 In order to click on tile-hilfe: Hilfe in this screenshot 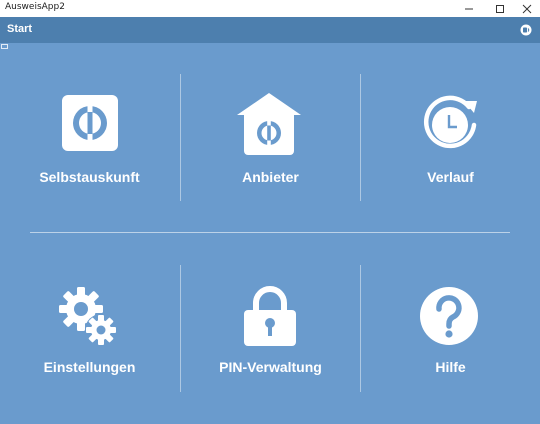, I will do `click(450, 324)`.